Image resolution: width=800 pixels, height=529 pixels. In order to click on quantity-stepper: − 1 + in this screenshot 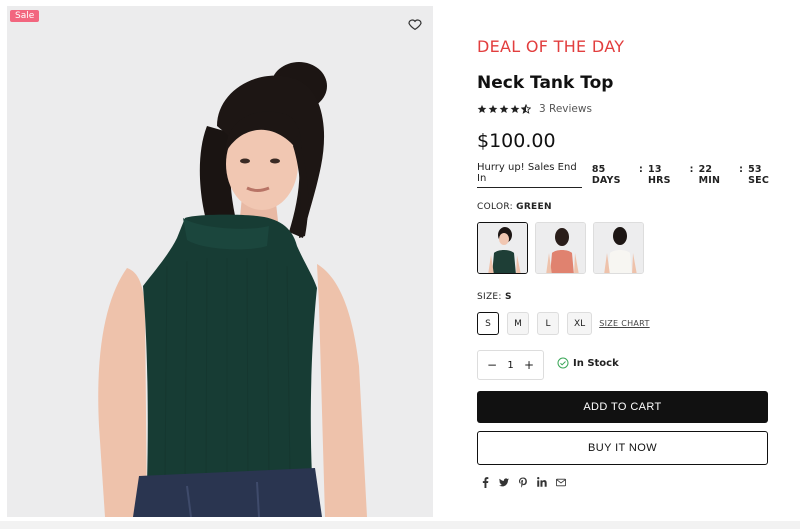, I will do `click(510, 365)`.